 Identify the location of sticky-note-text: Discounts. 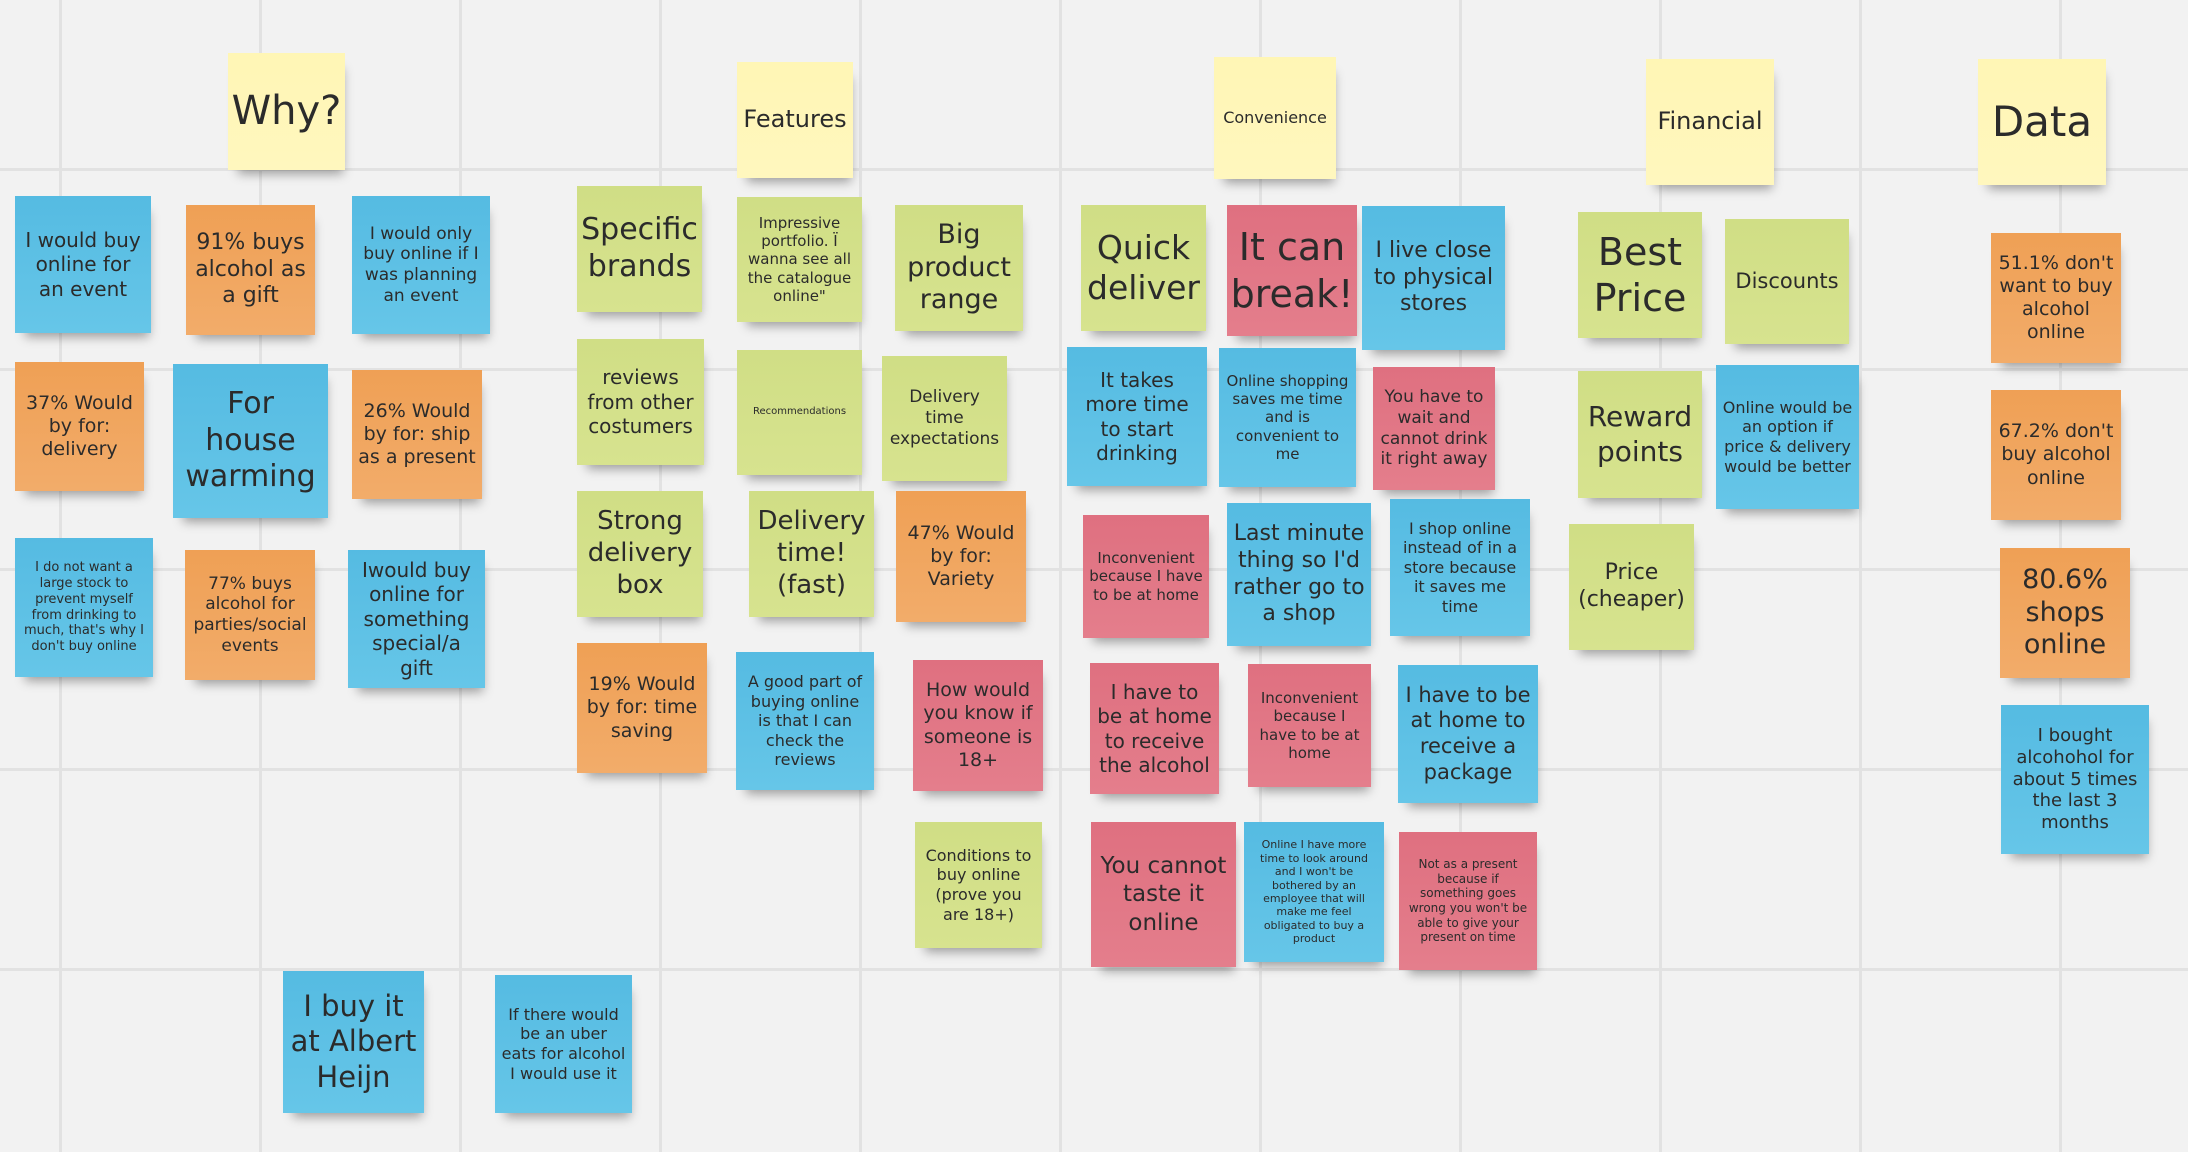
(1787, 280).